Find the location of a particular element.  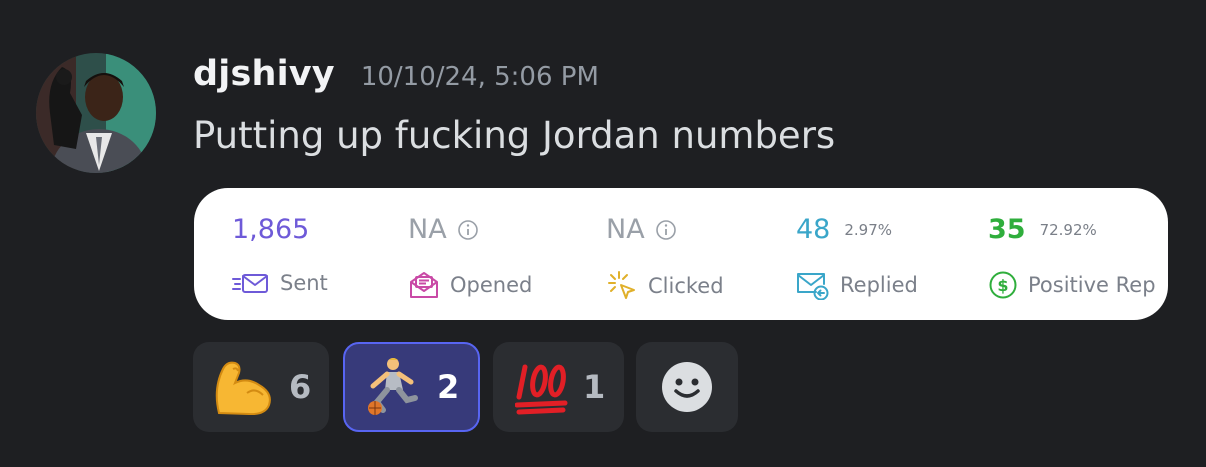

stat-label: $ Positive Rep is located at coordinates (1072, 285).